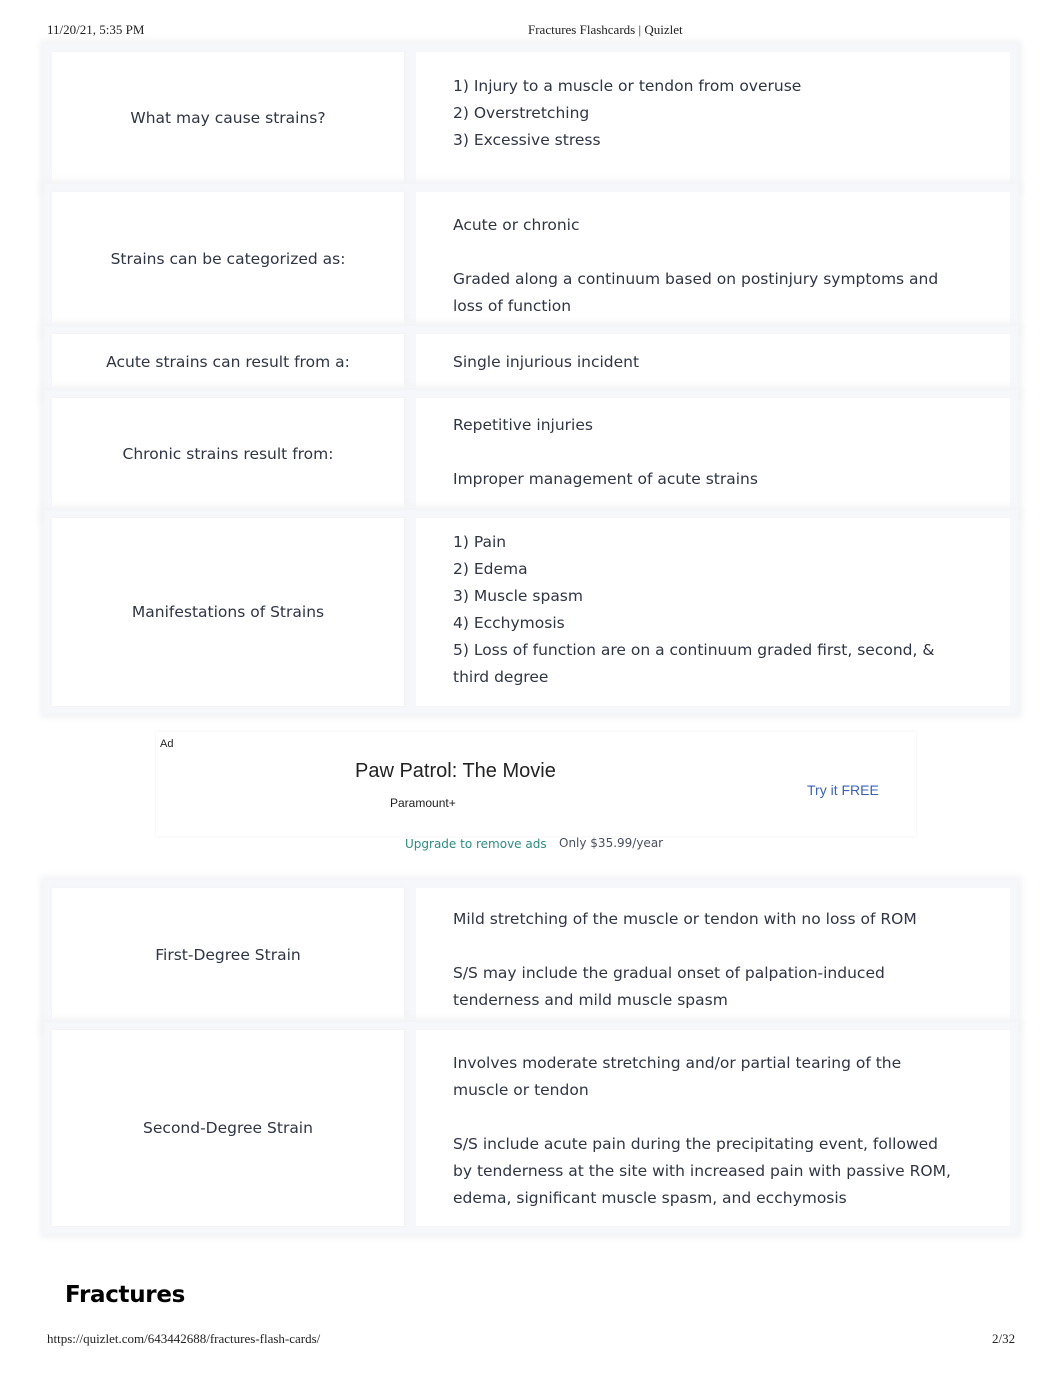  I want to click on definition-line: 3) Muscle spasm, so click(518, 596).